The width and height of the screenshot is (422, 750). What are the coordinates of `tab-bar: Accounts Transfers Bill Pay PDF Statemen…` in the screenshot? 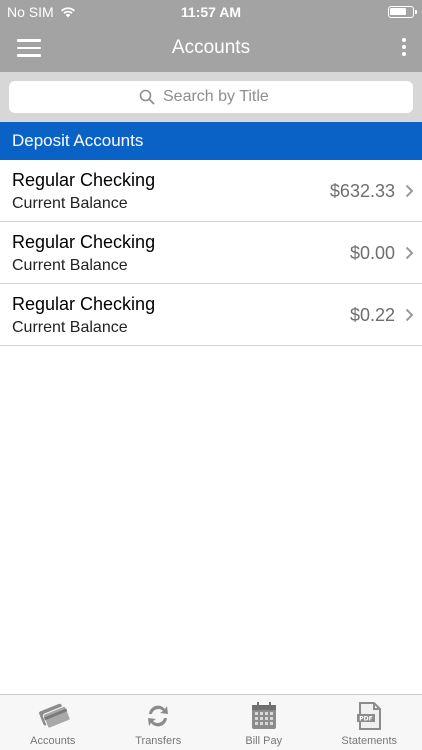 It's located at (211, 722).